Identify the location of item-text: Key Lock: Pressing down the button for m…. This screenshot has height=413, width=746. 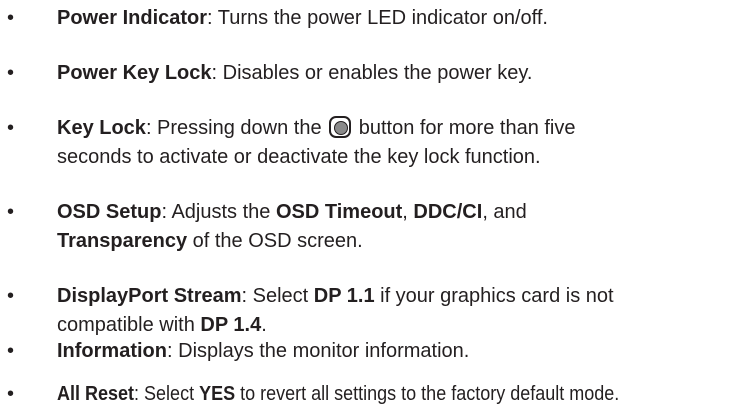
(400, 143).